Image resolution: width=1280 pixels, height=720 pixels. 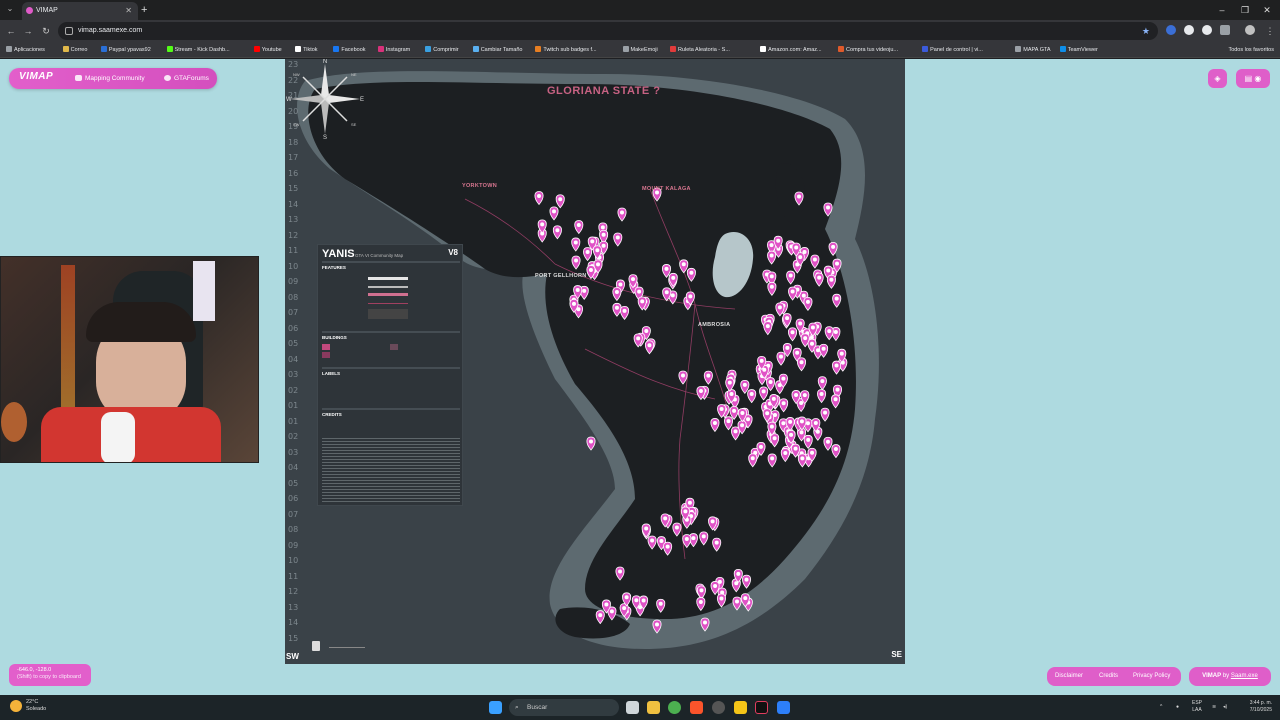 I want to click on language-indicator: ESP LAA, so click(x=1197, y=707).